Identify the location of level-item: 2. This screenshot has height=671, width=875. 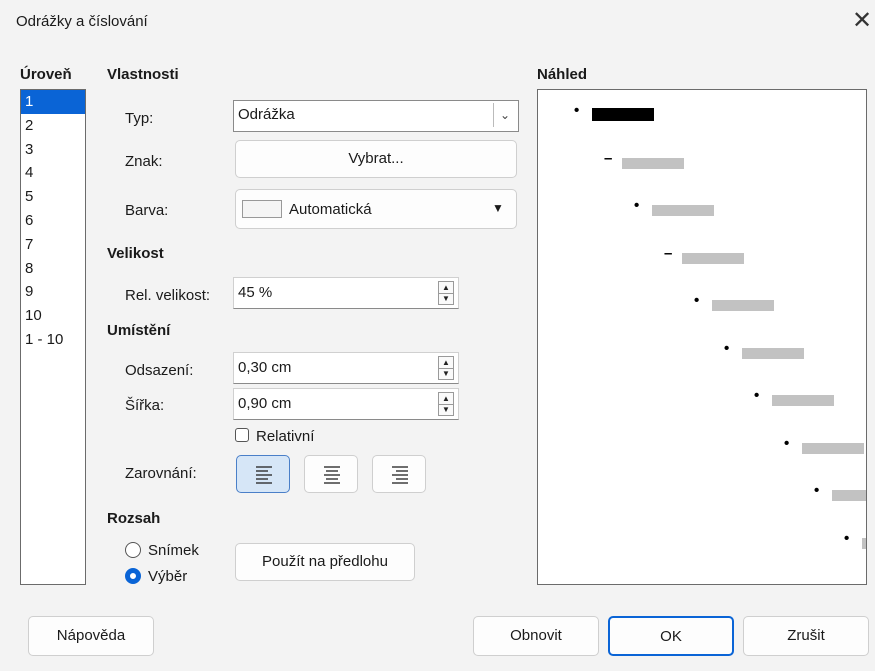
(53, 126).